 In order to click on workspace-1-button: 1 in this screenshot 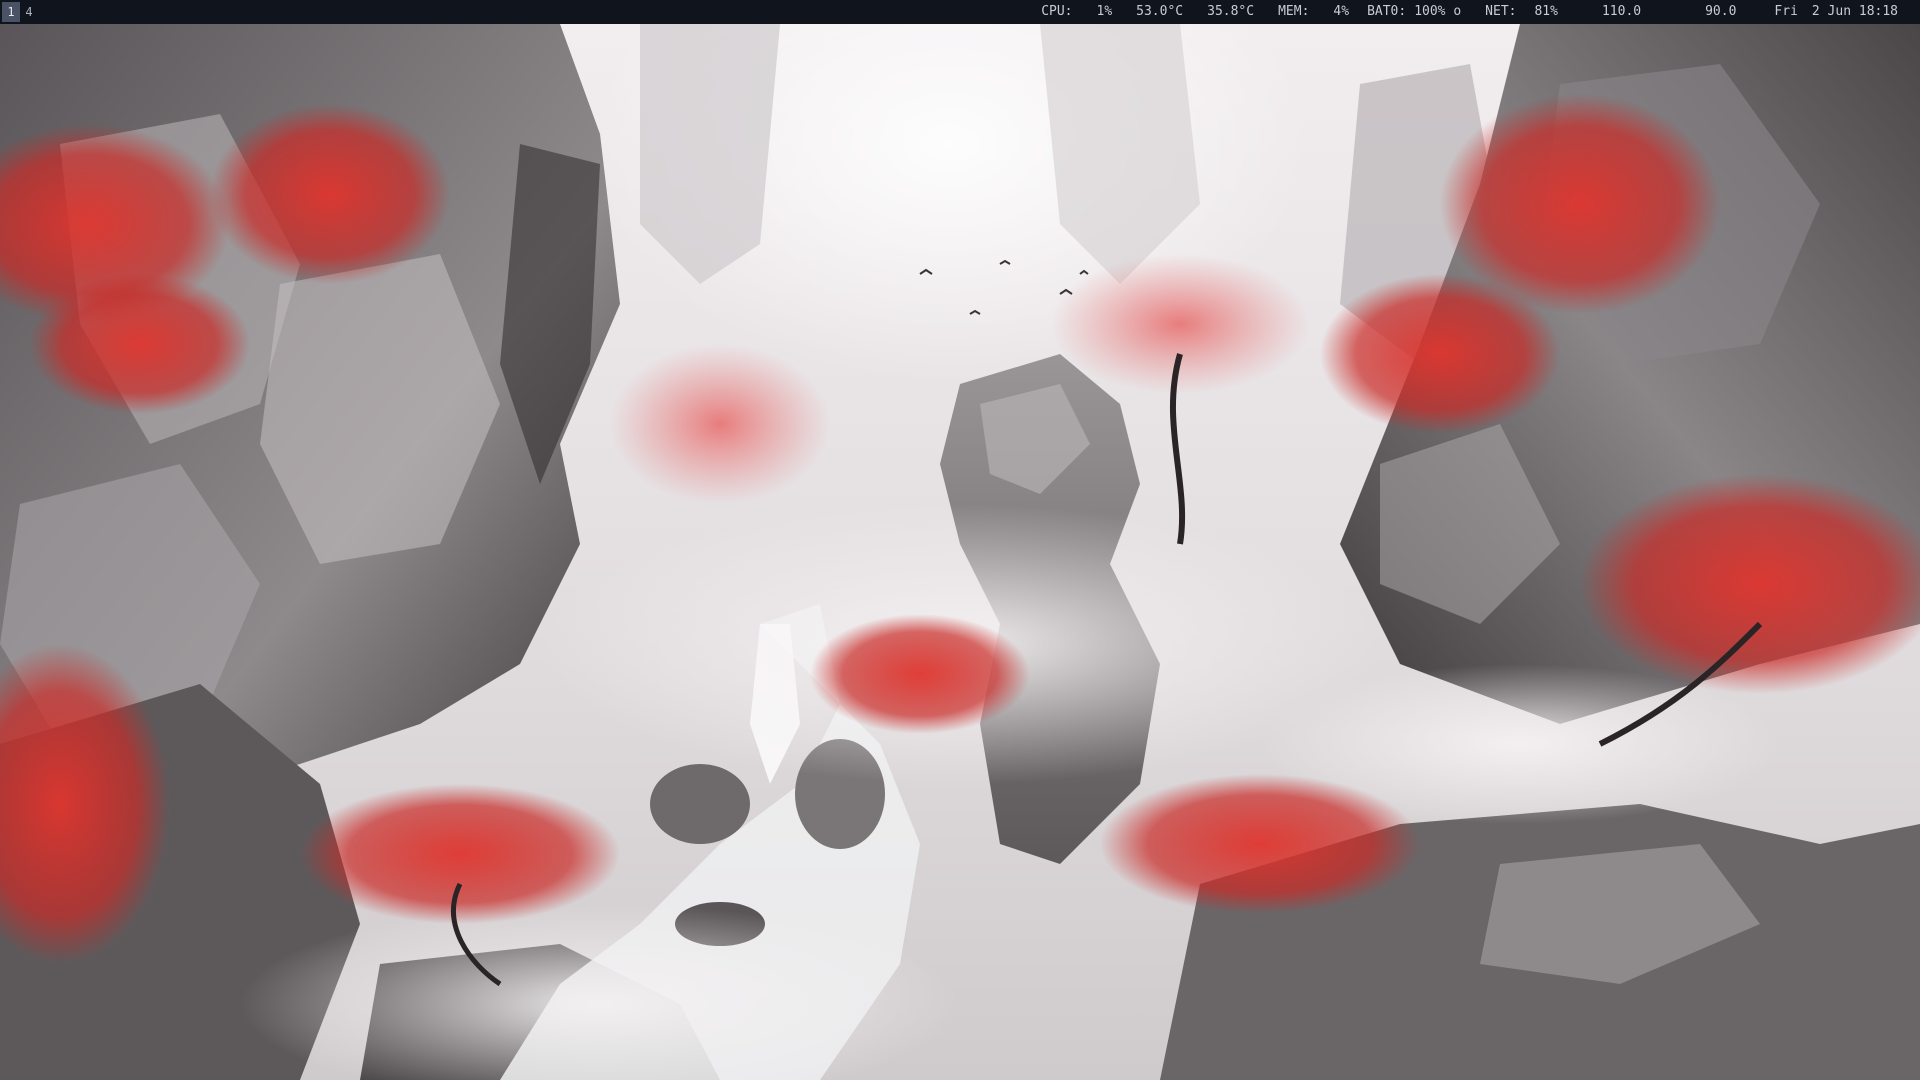, I will do `click(11, 12)`.